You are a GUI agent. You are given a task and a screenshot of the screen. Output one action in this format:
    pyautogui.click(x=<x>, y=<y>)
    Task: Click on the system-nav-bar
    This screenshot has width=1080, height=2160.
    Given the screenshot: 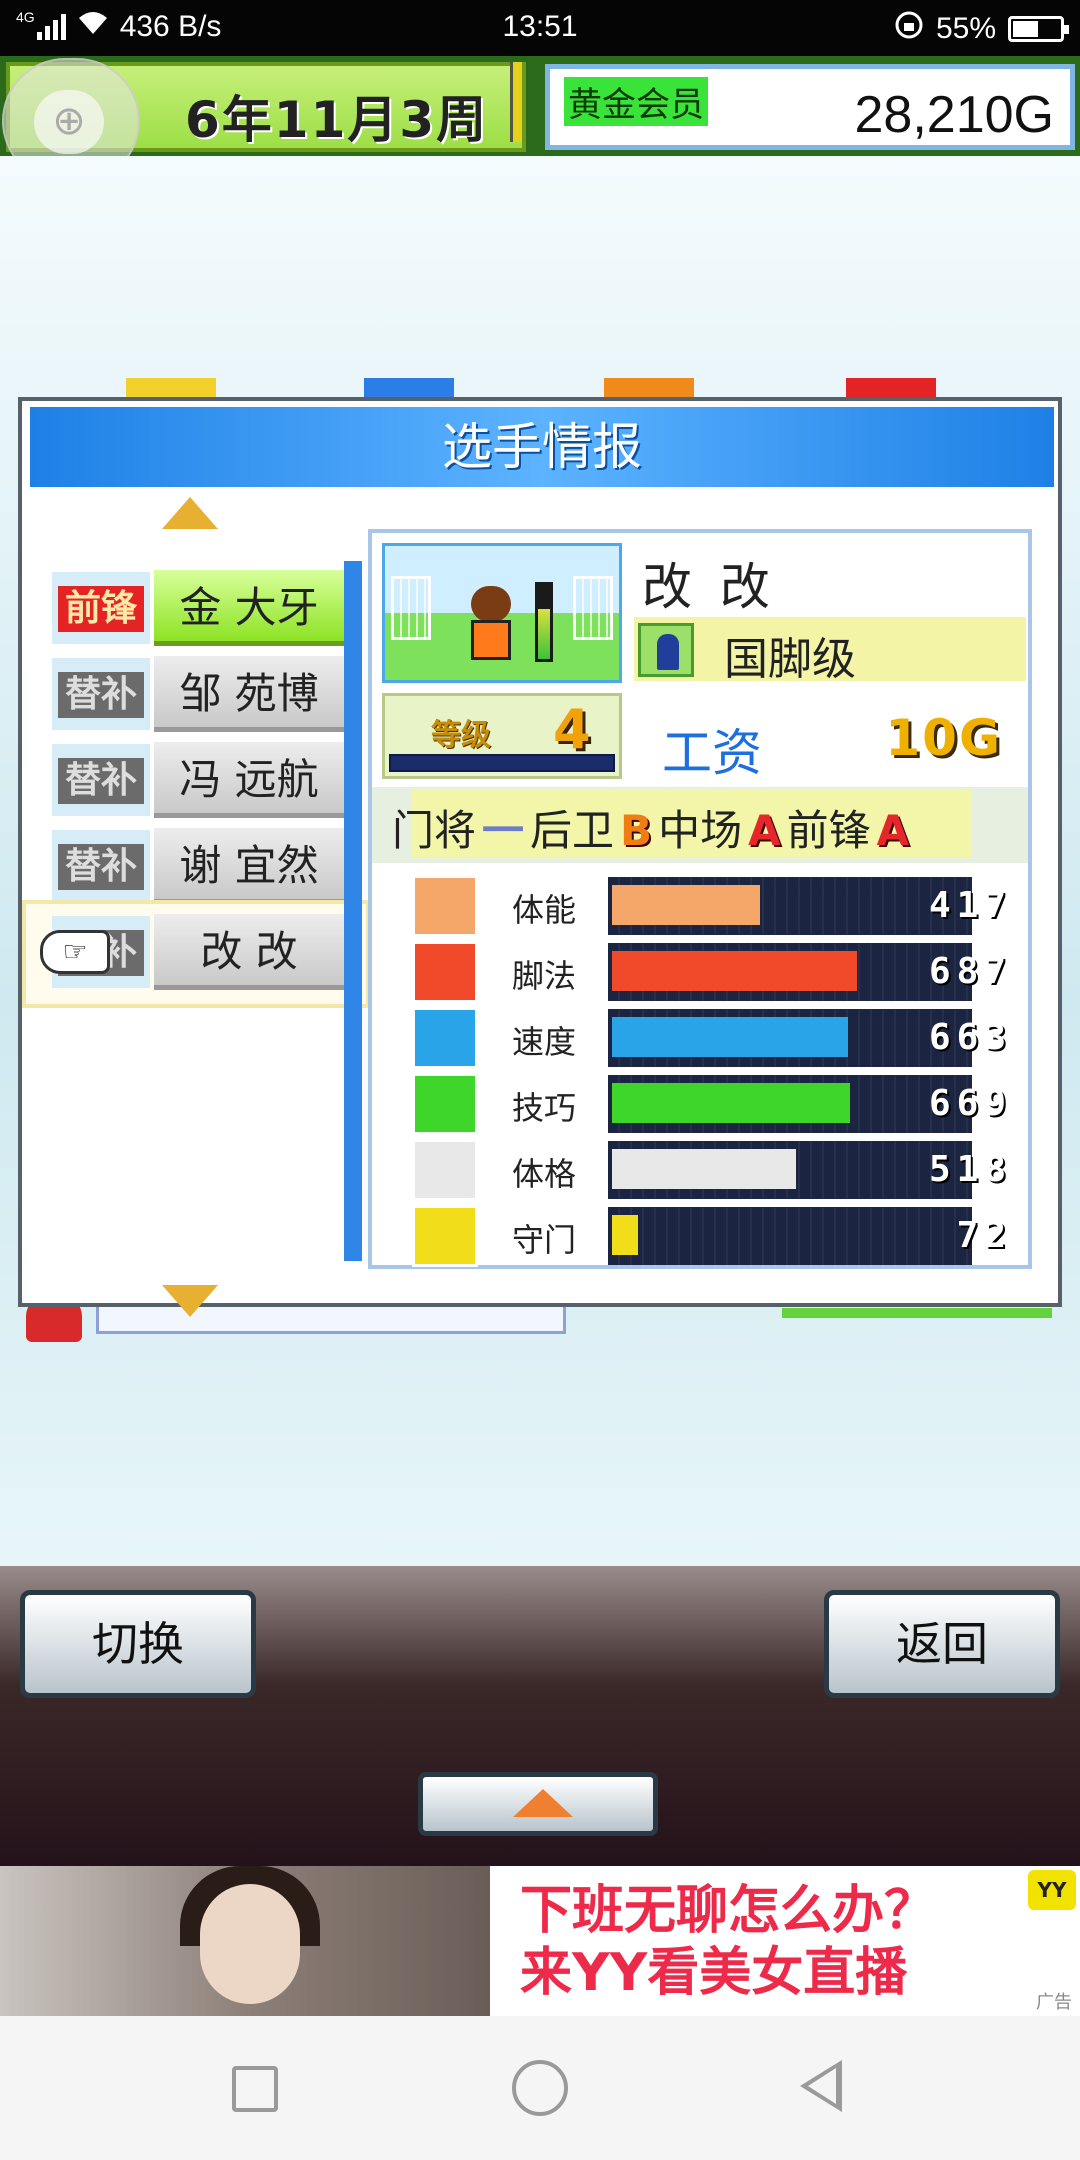 What is the action you would take?
    pyautogui.click(x=540, y=2088)
    